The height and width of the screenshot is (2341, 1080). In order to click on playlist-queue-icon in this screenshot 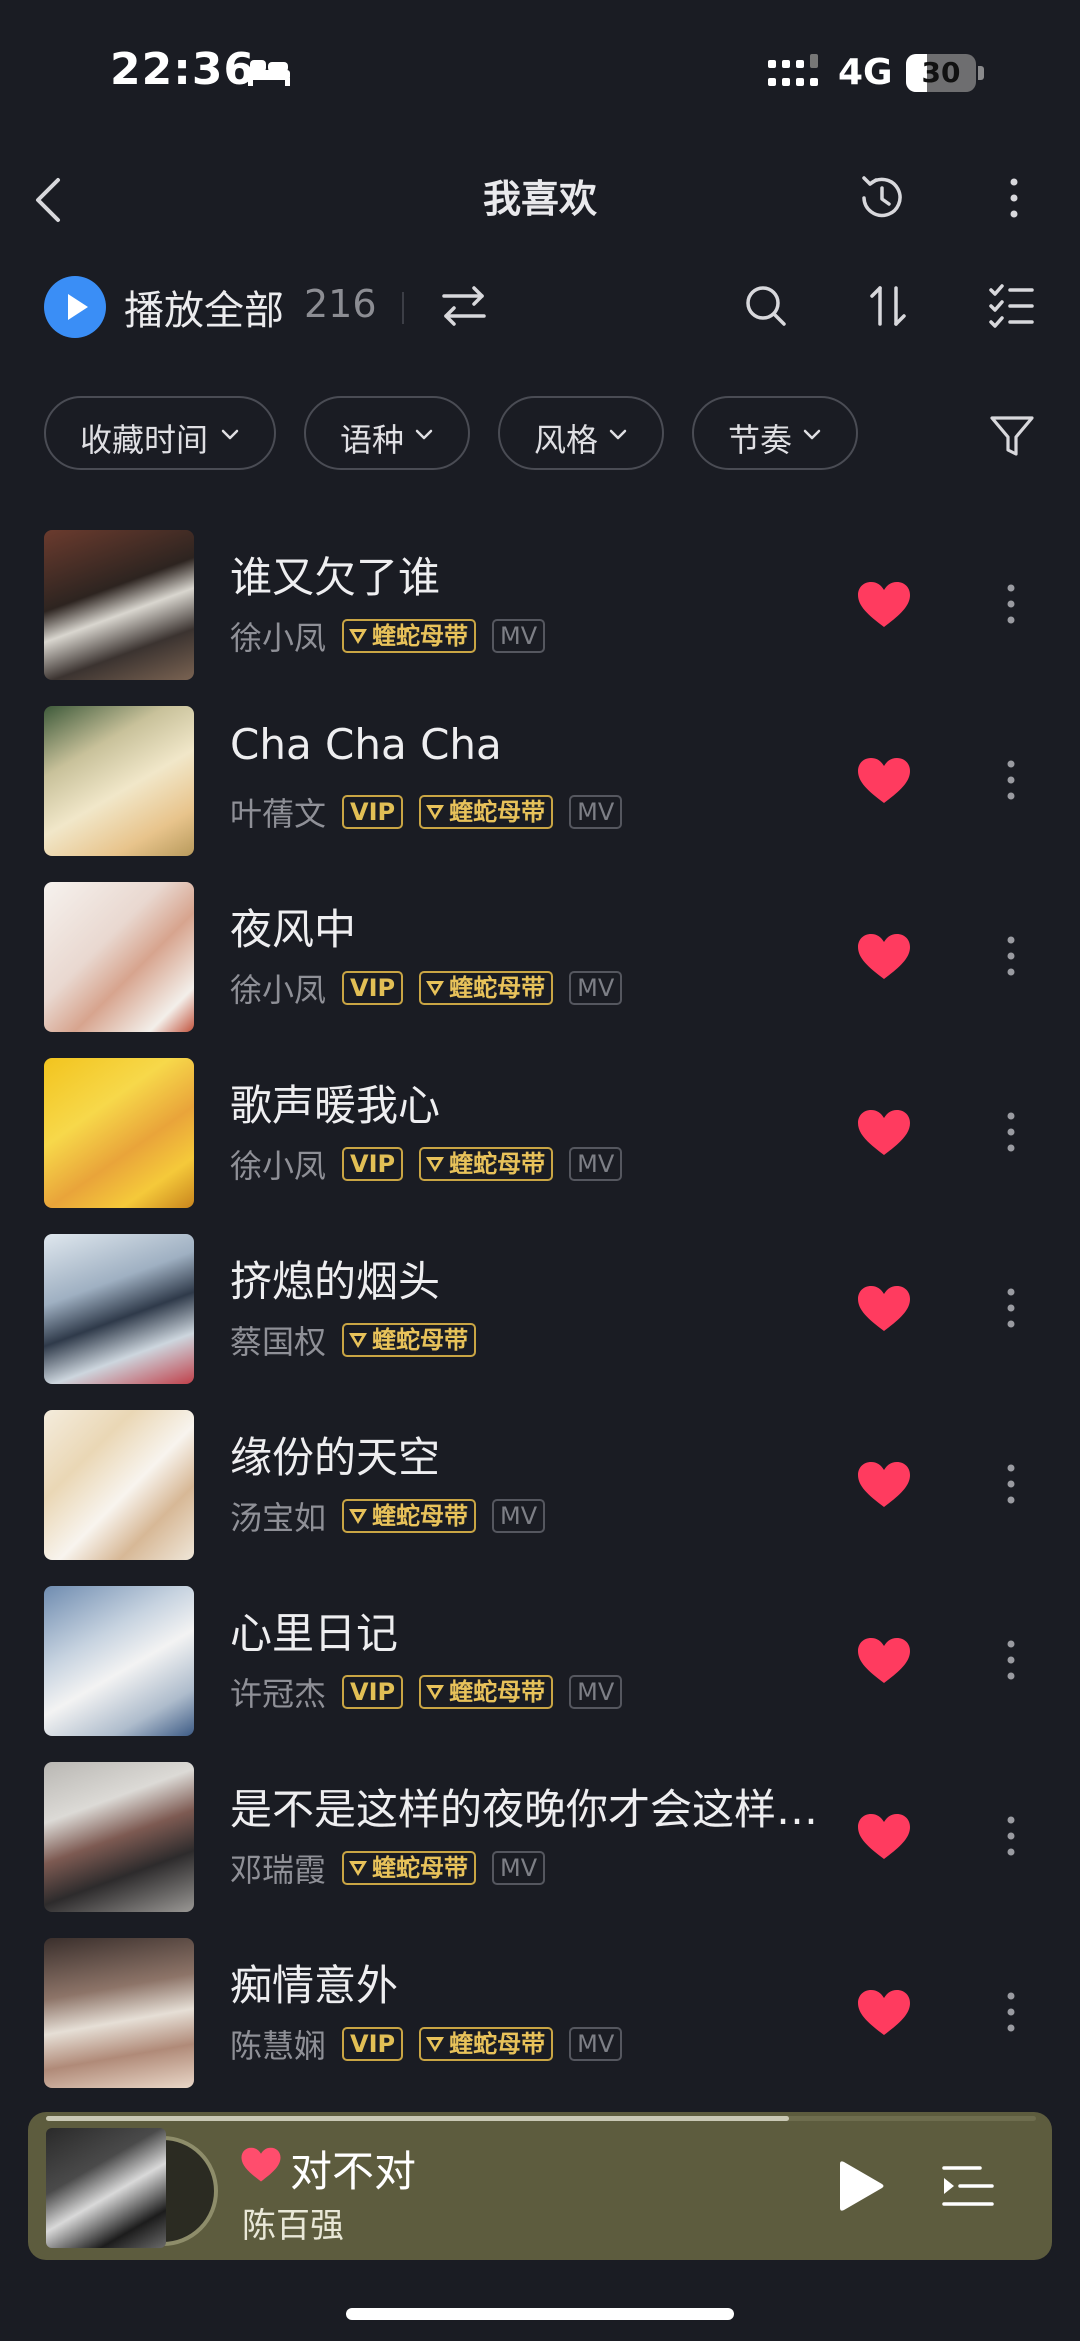, I will do `click(968, 2186)`.